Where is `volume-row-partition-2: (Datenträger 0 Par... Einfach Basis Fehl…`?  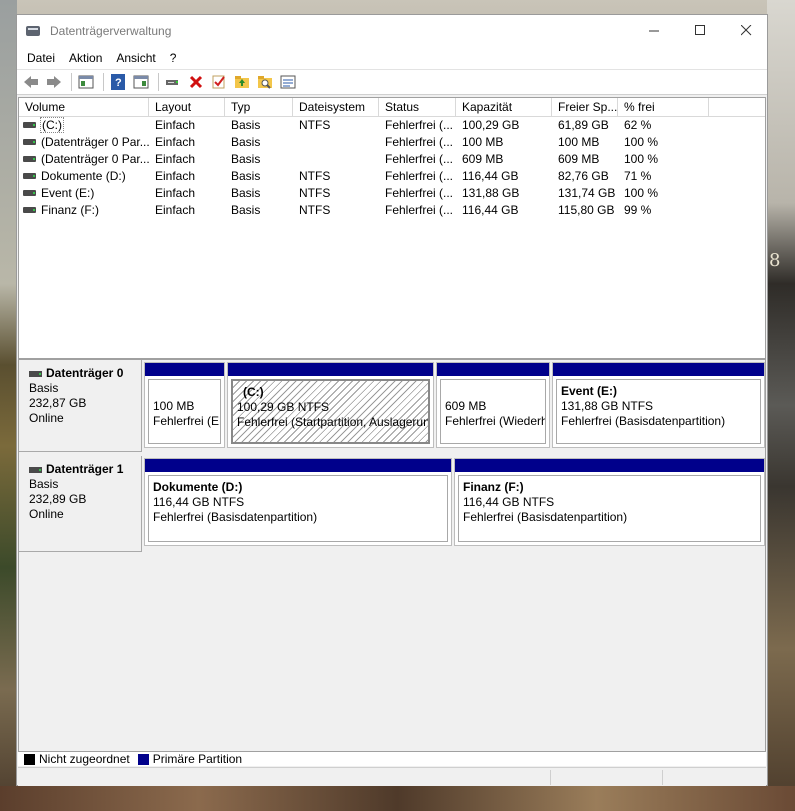 volume-row-partition-2: (Datenträger 0 Par... Einfach Basis Fehl… is located at coordinates (392, 159).